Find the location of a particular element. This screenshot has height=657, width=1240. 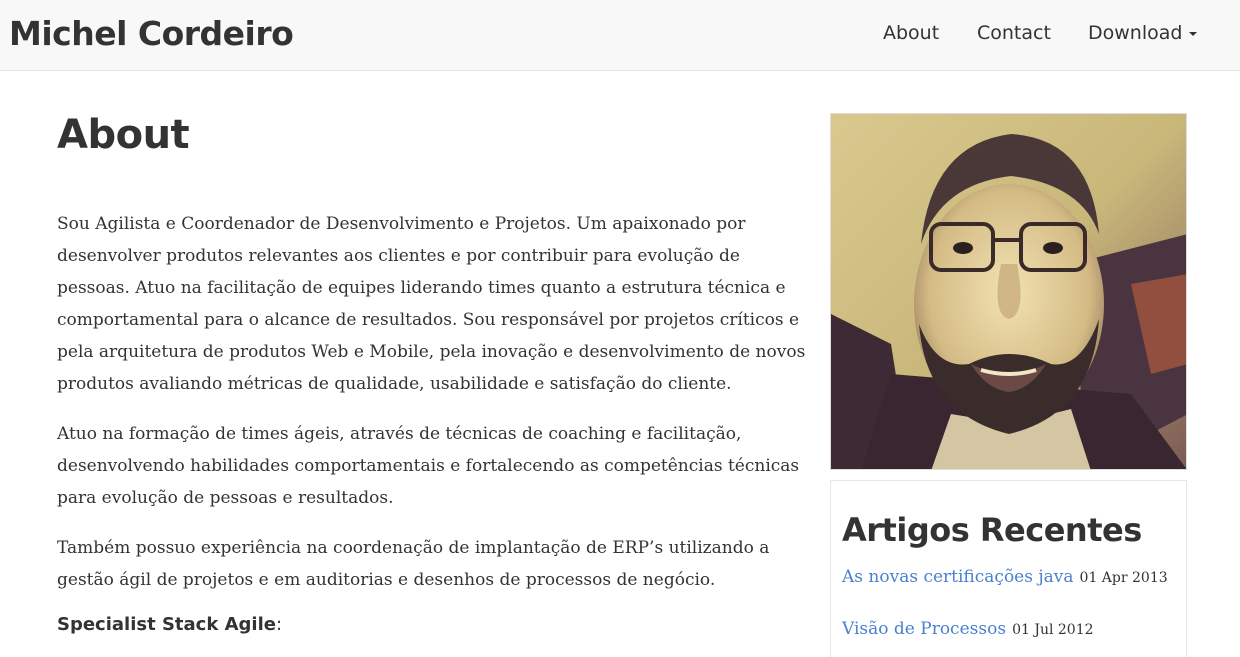

stack-heading-label: Specialist Stack Agile is located at coordinates (166, 624).